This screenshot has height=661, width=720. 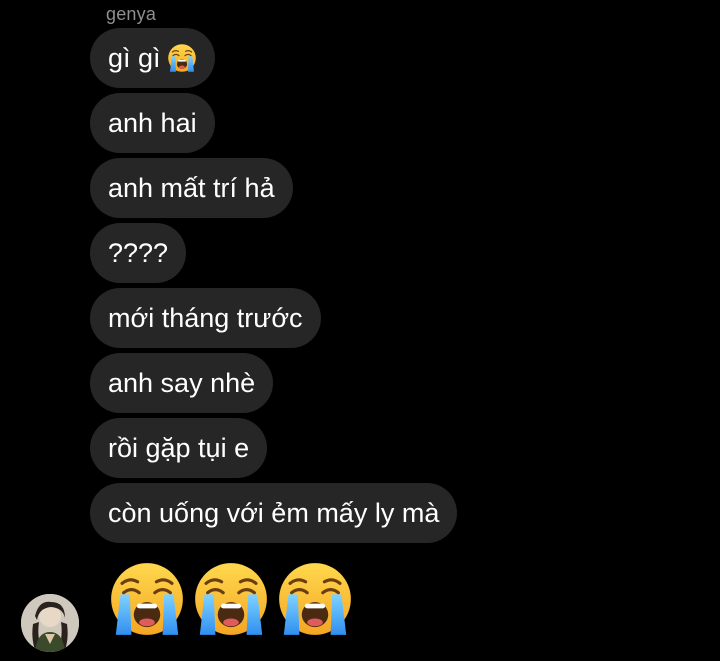 I want to click on message-text: anh hai, so click(x=152, y=123).